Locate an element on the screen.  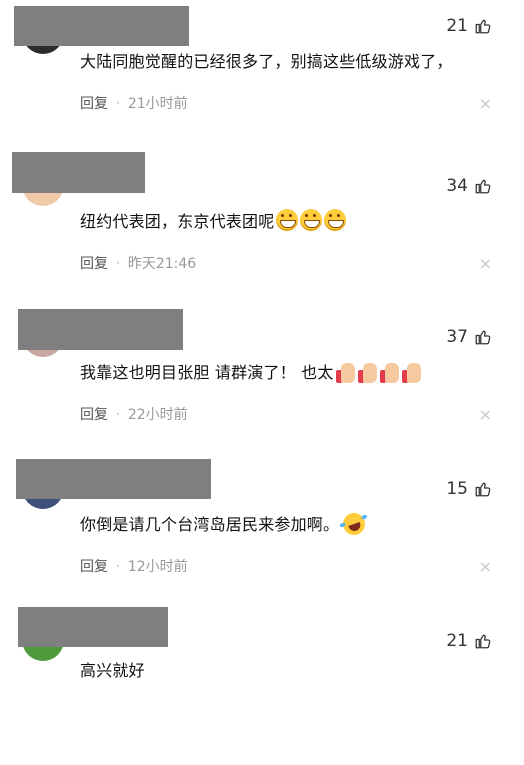
like-count: 34 is located at coordinates (469, 186).